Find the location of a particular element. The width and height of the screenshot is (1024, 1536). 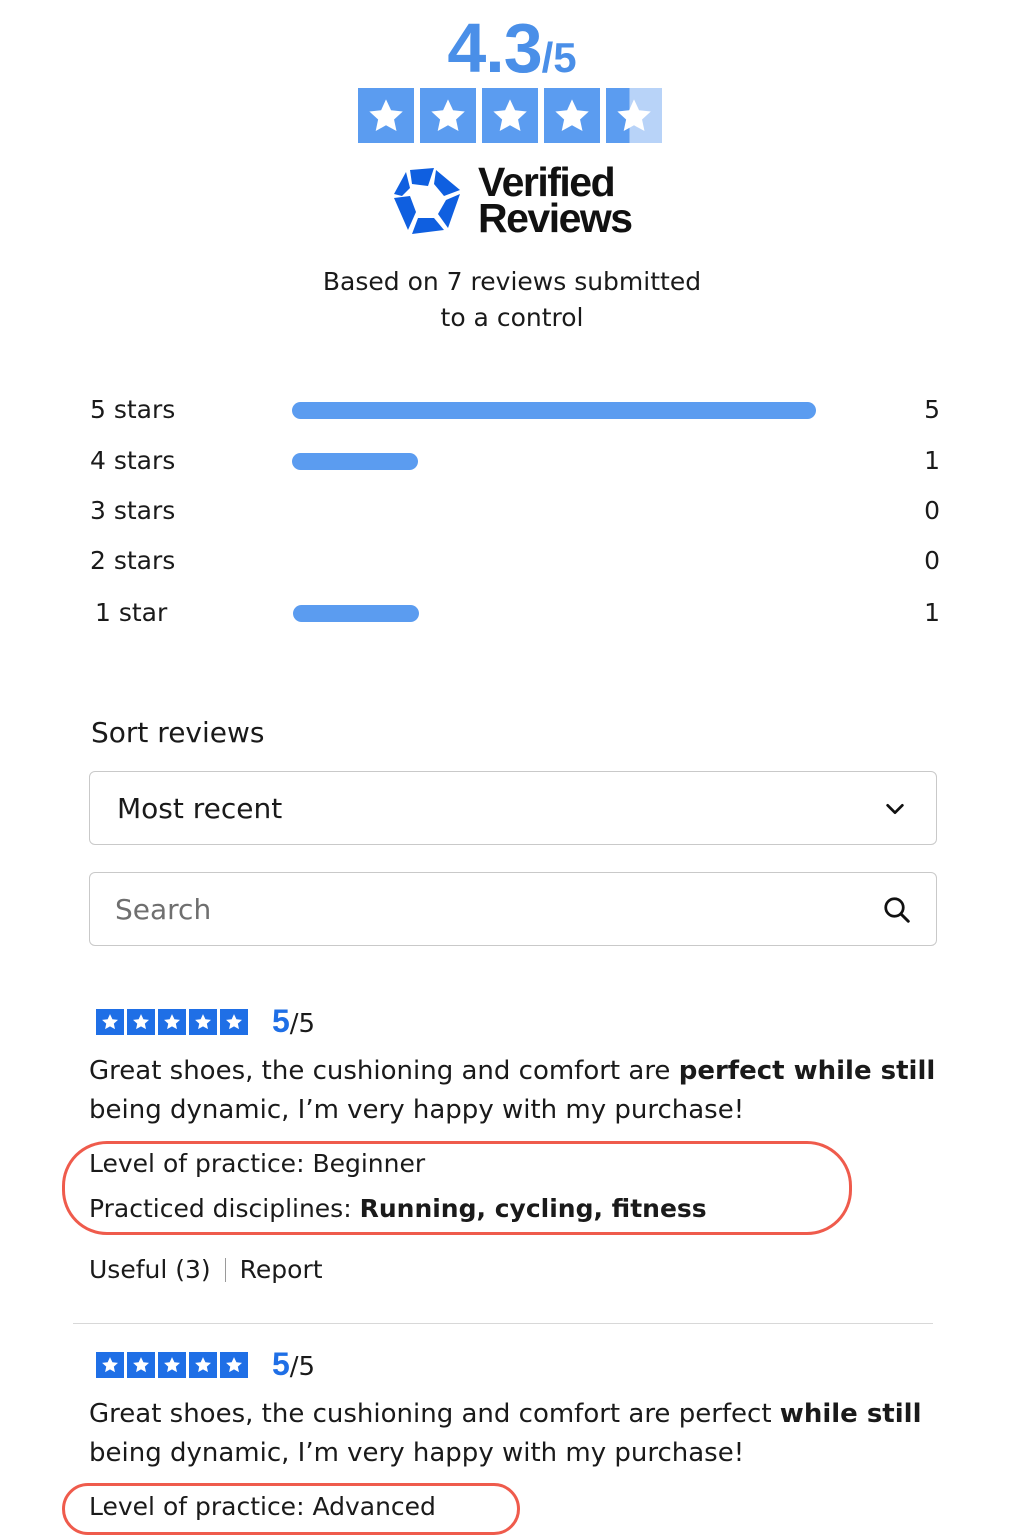

level-of-practice: Level of practice: Beginner is located at coordinates (257, 1164).